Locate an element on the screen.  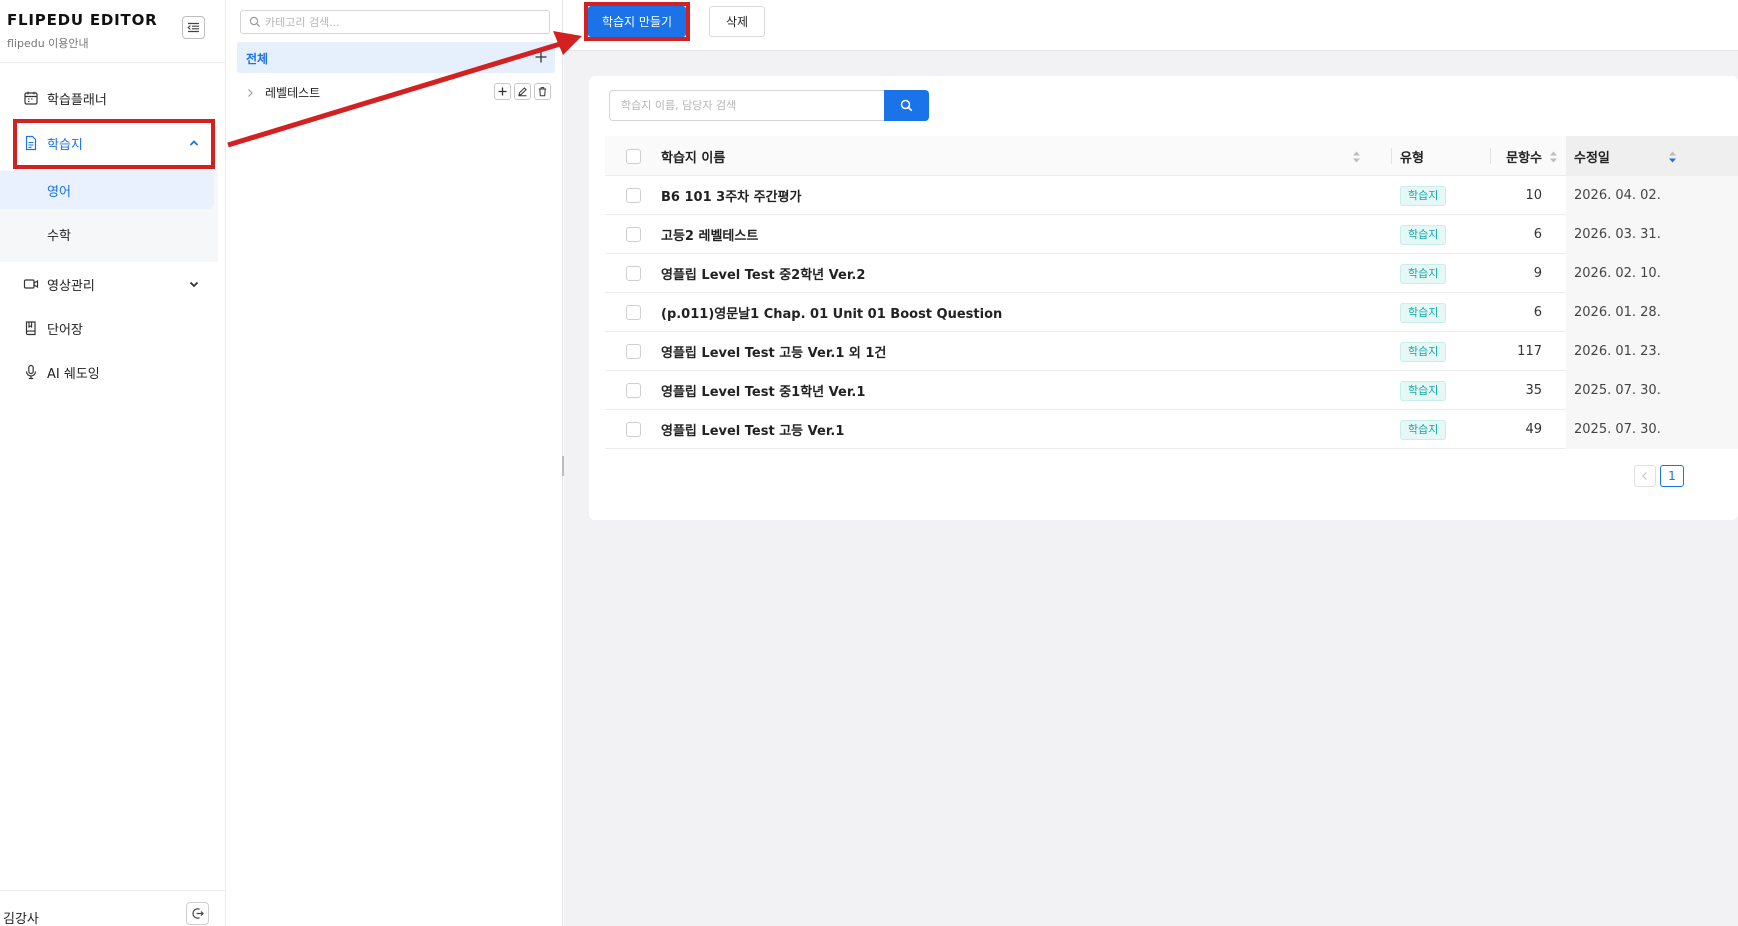
worksheet-name: 영플립 Level Test 중1학년 Ver.1 is located at coordinates (763, 390).